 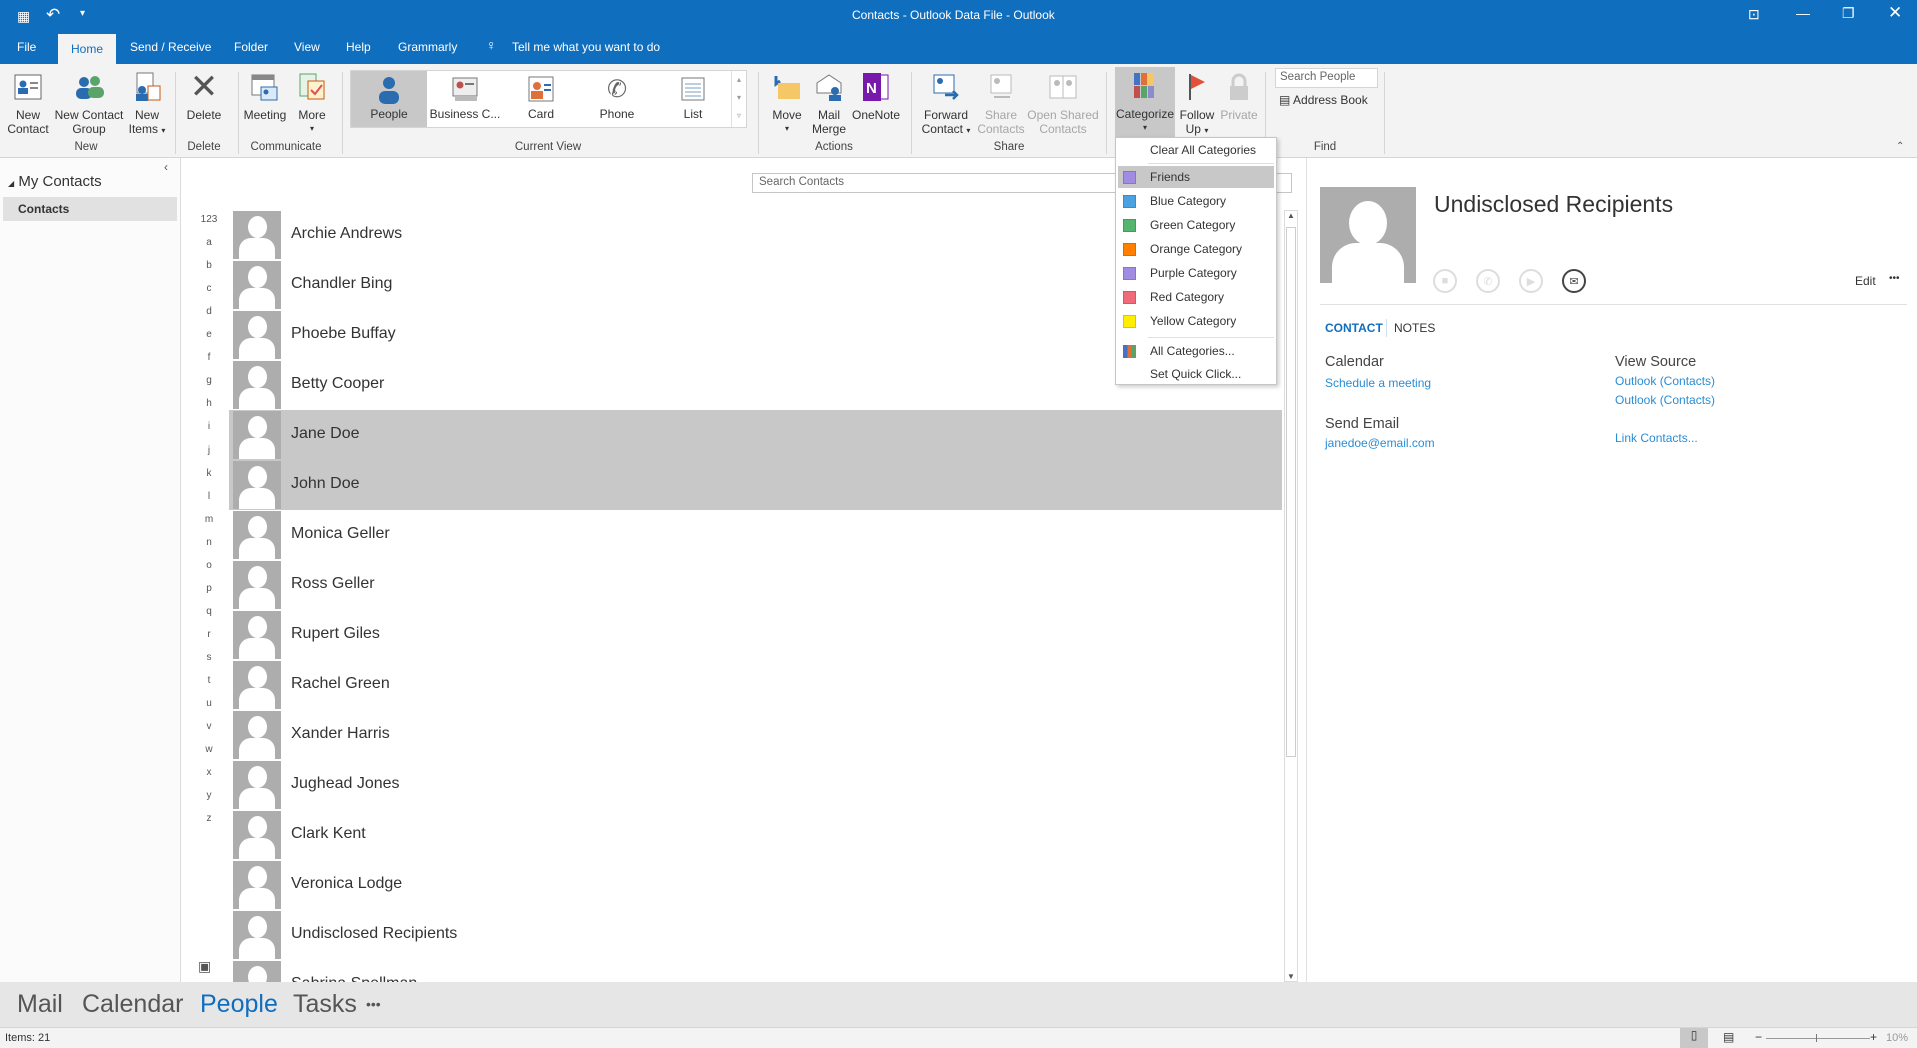 I want to click on schedule-meeting-link: Schedule a meeting, so click(x=1378, y=383).